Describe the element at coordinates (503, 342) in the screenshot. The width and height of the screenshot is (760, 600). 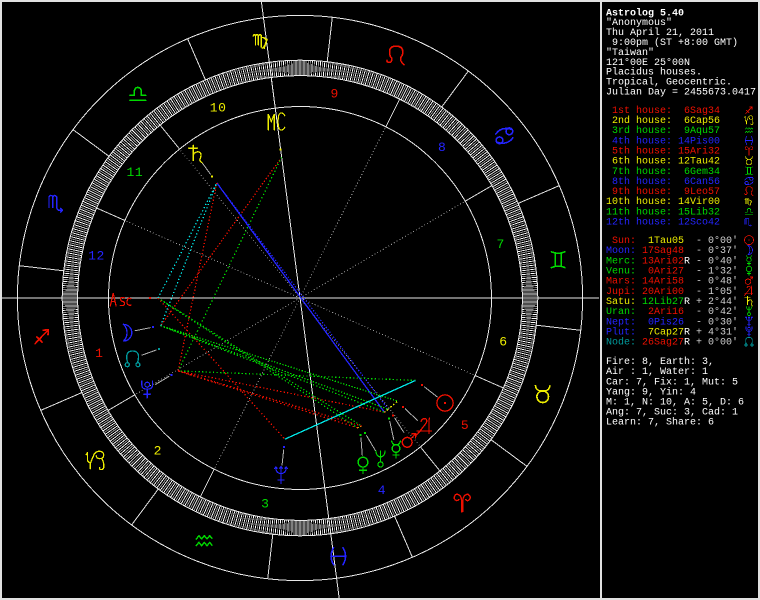
I see `svg-text: 6` at that location.